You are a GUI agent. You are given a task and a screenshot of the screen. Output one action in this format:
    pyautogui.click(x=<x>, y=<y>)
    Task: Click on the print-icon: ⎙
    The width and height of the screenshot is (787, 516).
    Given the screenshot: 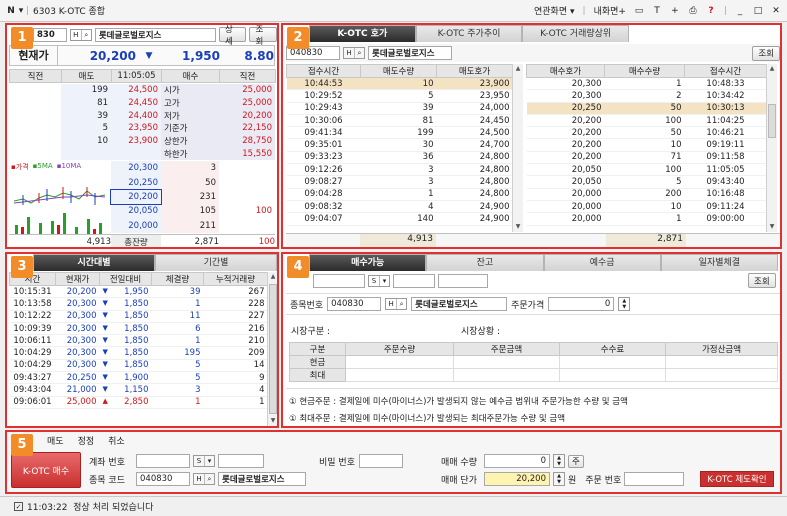 What is the action you would take?
    pyautogui.click(x=693, y=11)
    